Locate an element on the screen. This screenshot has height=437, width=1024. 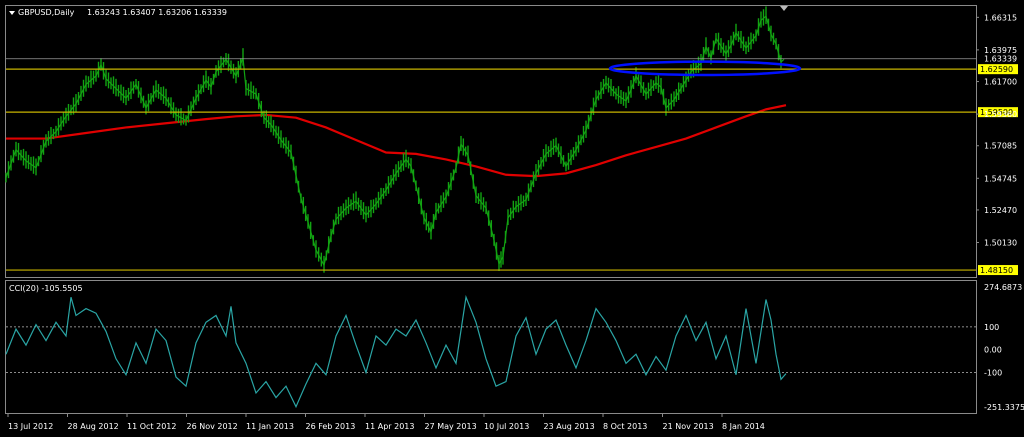
time-tick-label: 26 Feb 2013 is located at coordinates (331, 426).